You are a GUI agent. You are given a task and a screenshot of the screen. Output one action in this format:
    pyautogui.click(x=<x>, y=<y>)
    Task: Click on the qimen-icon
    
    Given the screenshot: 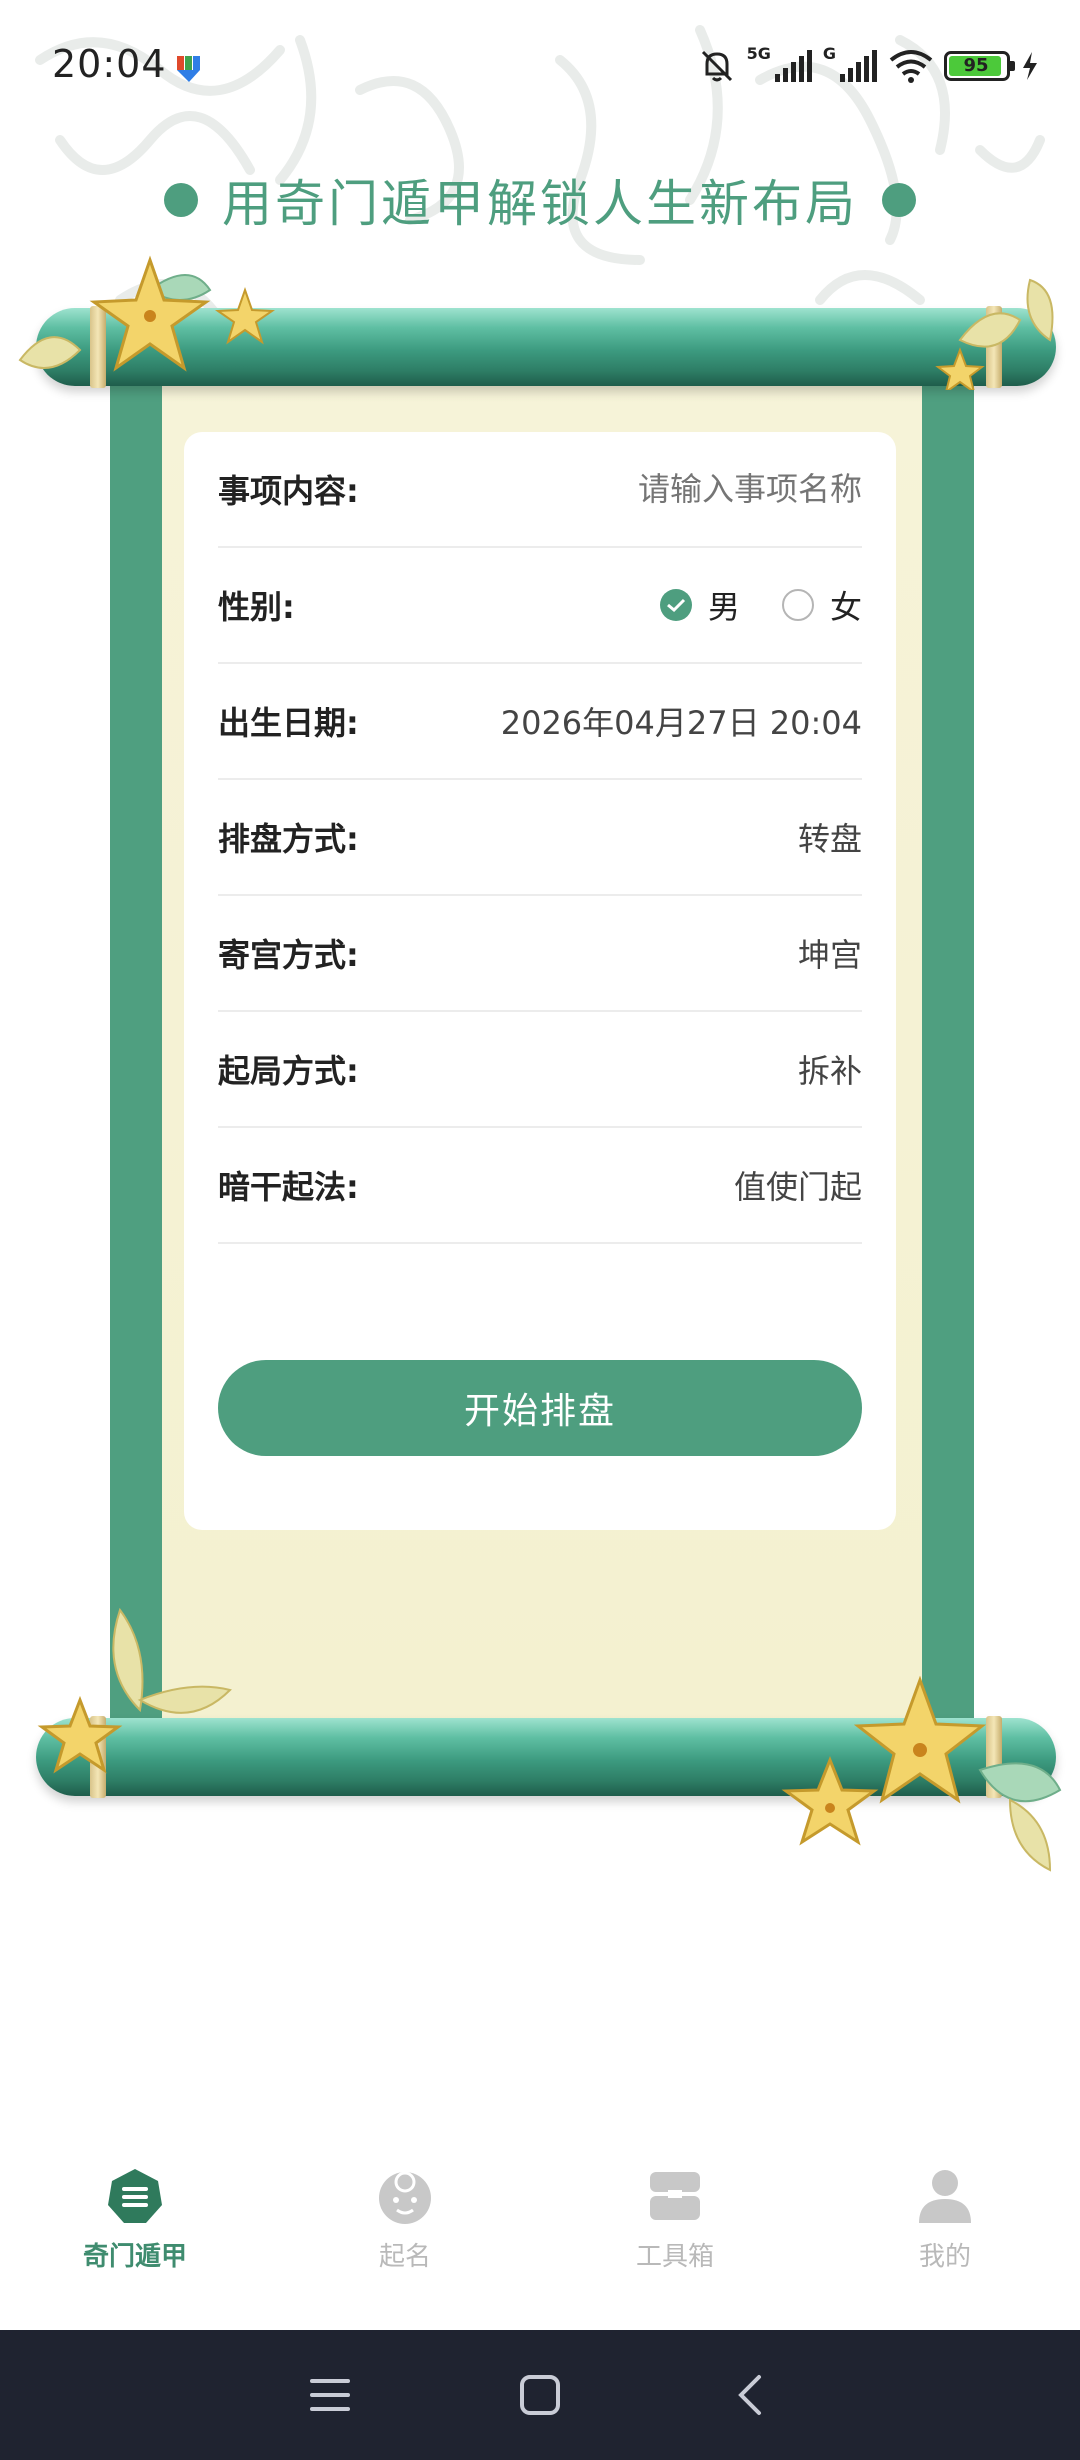 What is the action you would take?
    pyautogui.click(x=135, y=2196)
    